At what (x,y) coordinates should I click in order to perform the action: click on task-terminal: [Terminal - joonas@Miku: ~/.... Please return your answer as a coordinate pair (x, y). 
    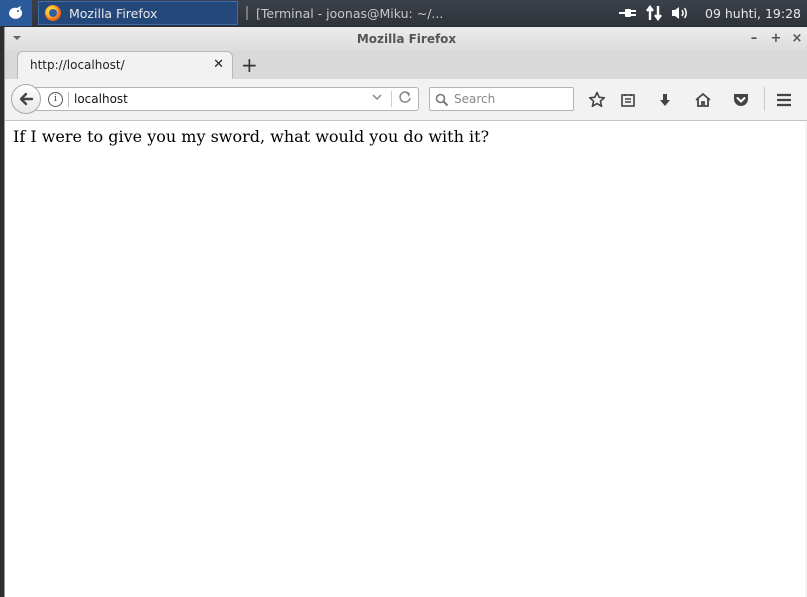
    Looking at the image, I should click on (342, 13).